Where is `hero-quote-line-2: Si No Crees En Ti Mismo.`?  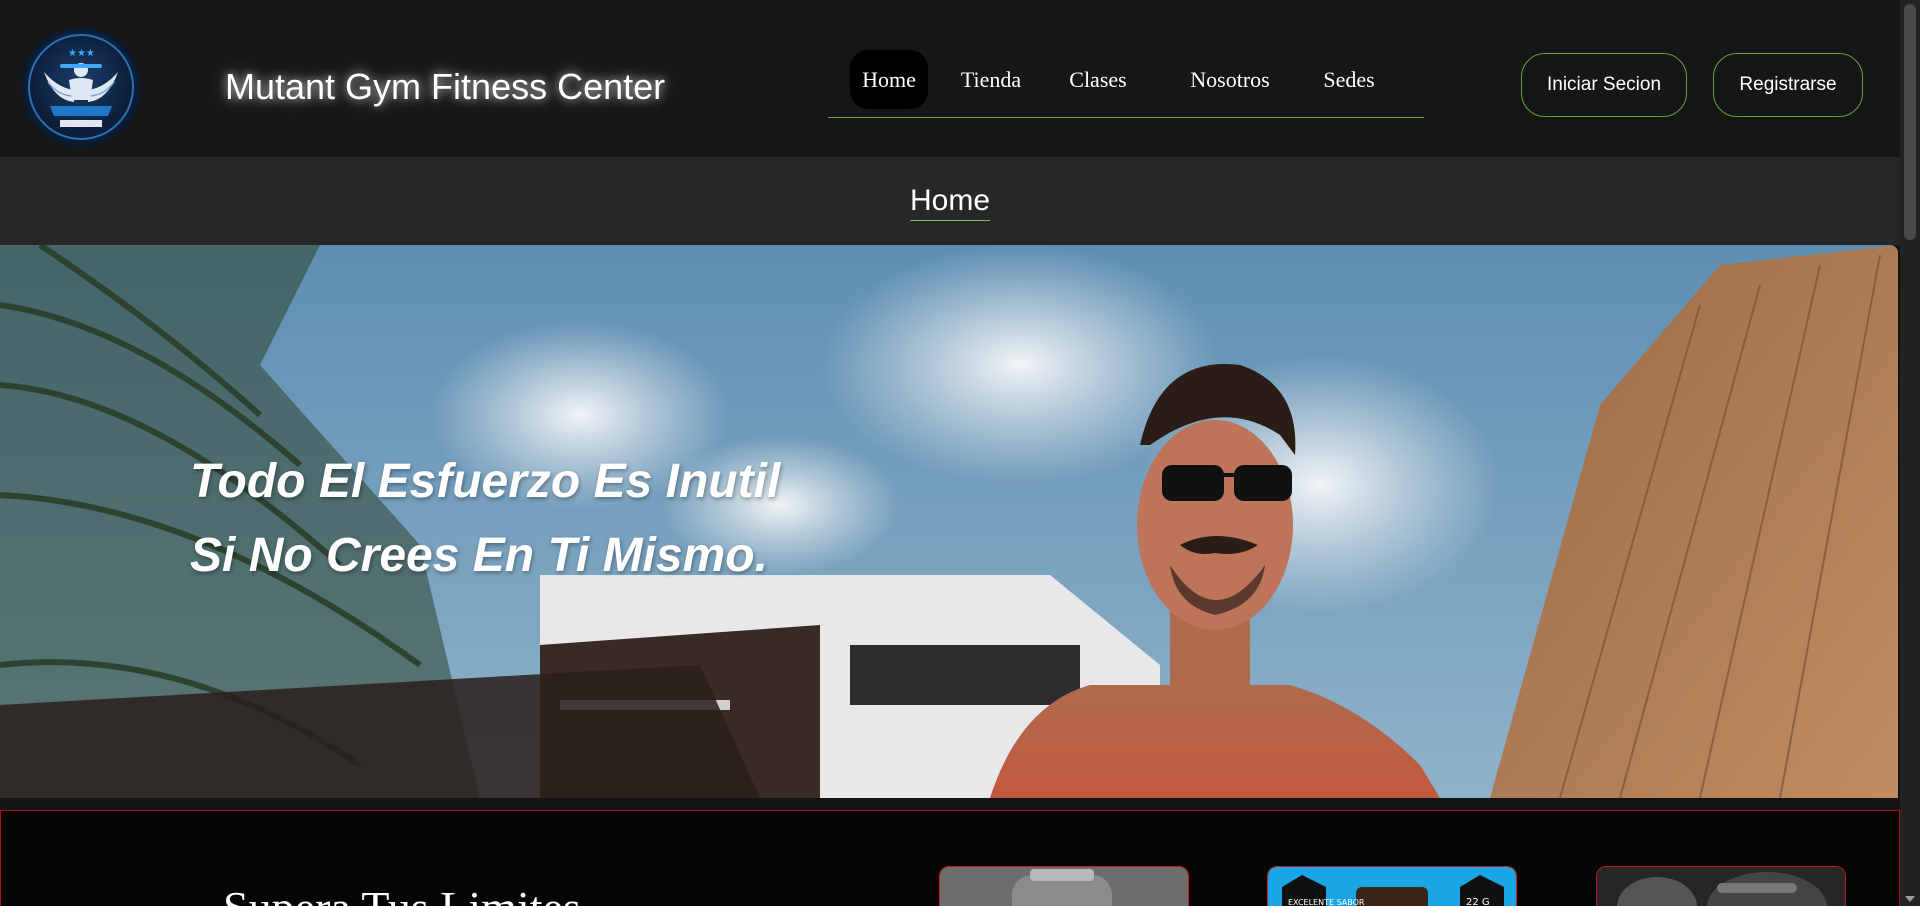 hero-quote-line-2: Si No Crees En Ti Mismo. is located at coordinates (479, 555).